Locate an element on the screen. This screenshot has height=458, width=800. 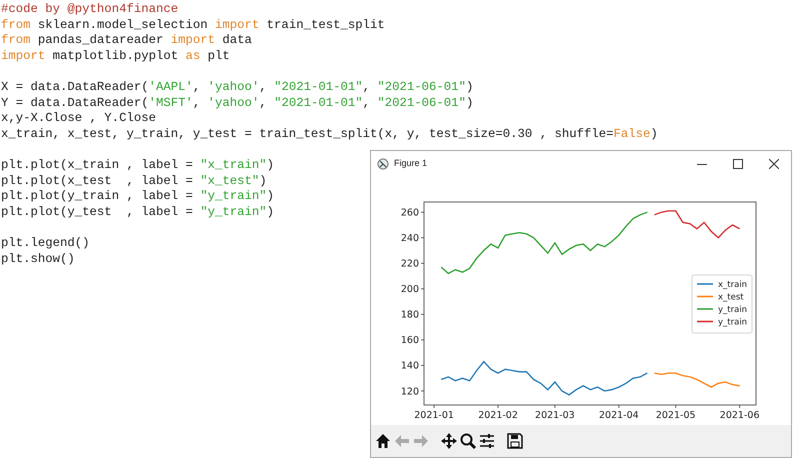
code-line: plt.legend() is located at coordinates (45, 244).